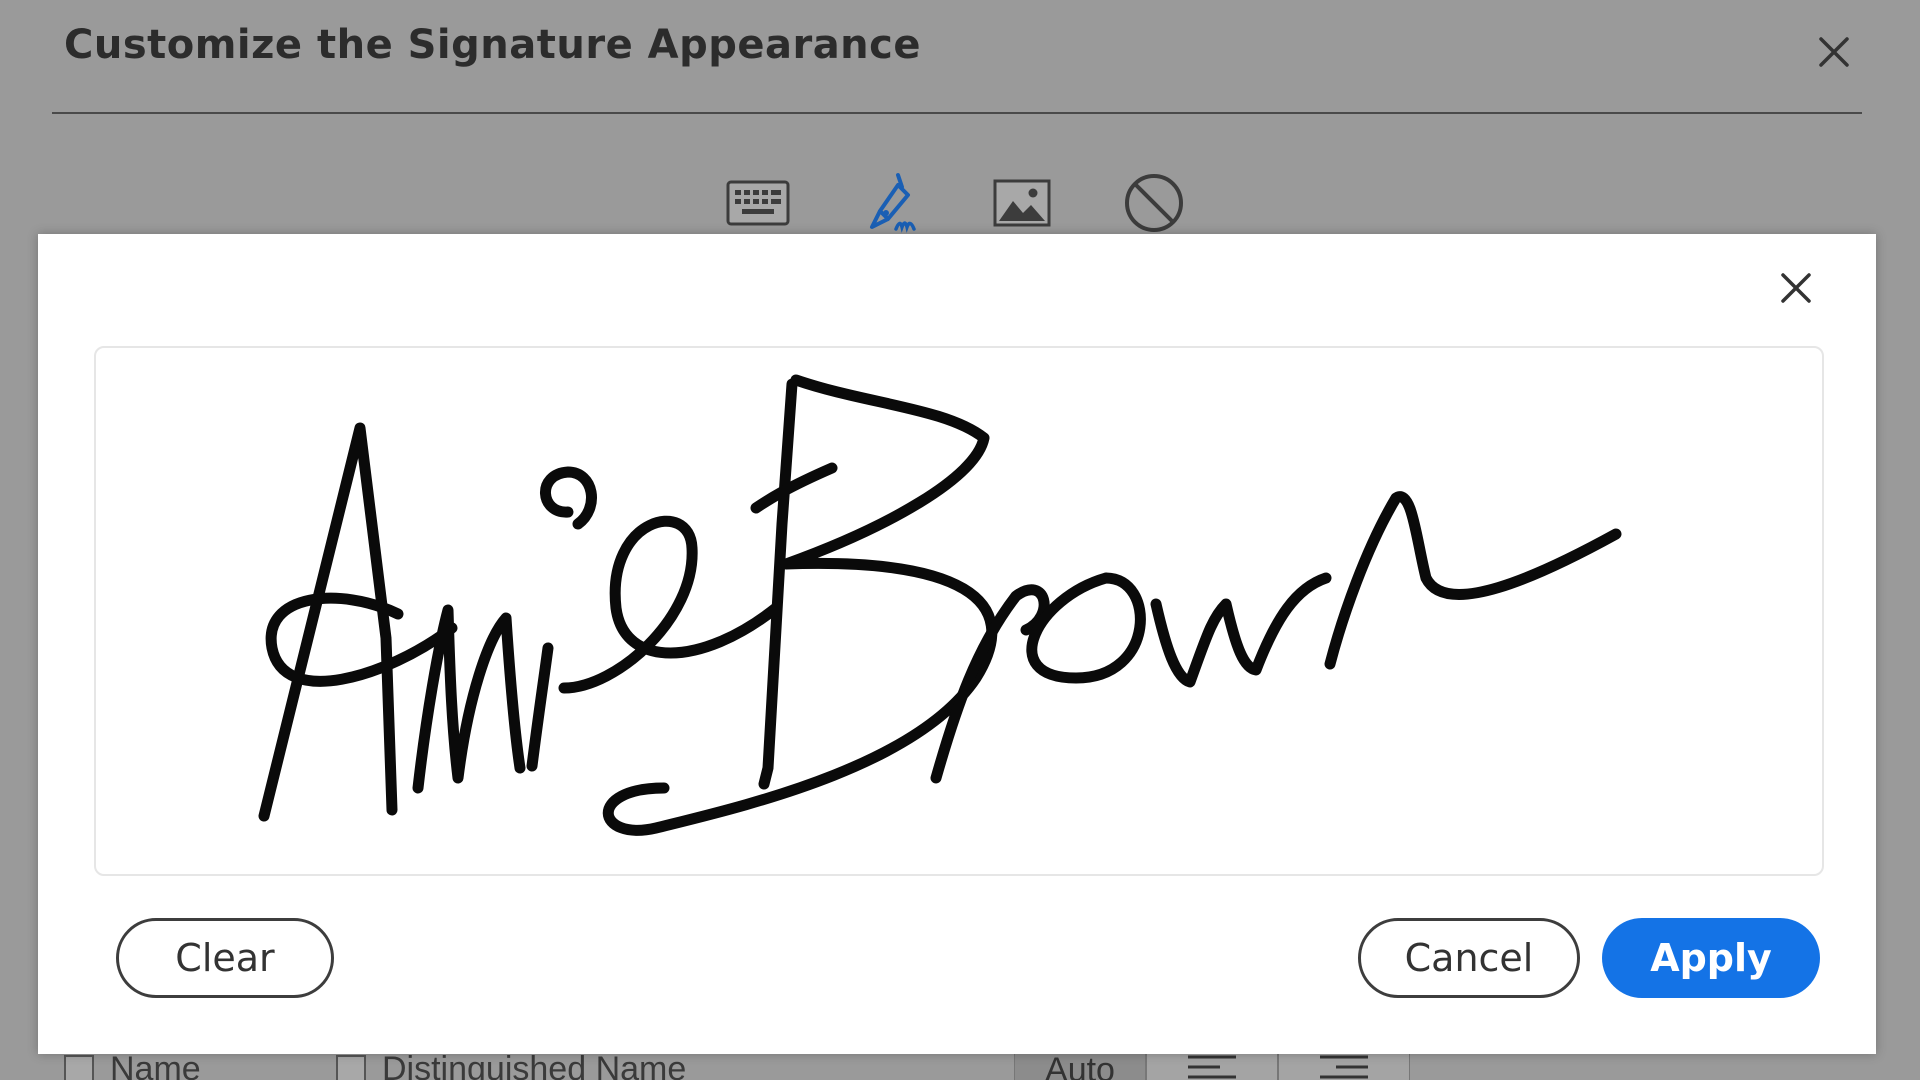  I want to click on image-icon, so click(1022, 203).